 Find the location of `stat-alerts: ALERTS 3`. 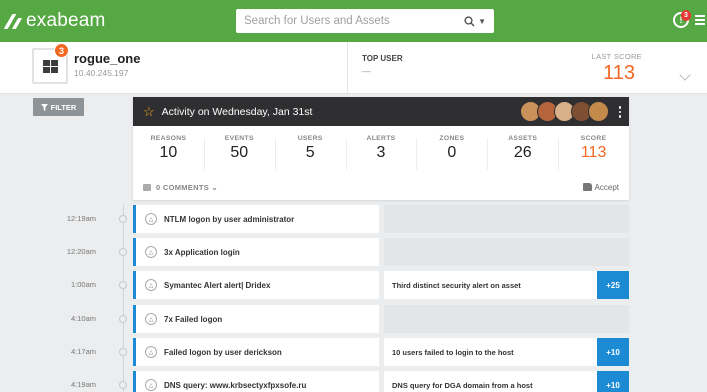

stat-alerts: ALERTS 3 is located at coordinates (381, 154).